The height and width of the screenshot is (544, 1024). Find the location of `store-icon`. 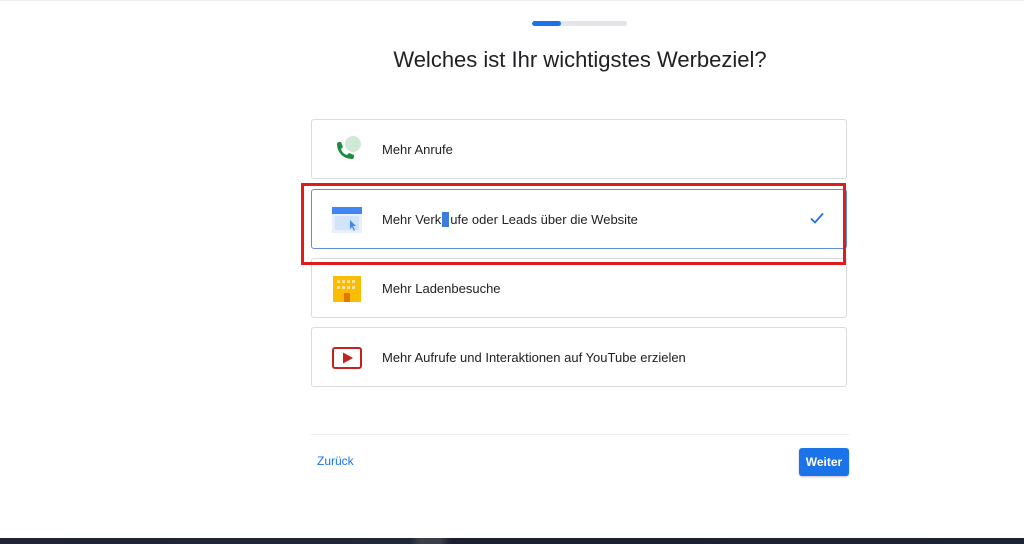

store-icon is located at coordinates (347, 289).